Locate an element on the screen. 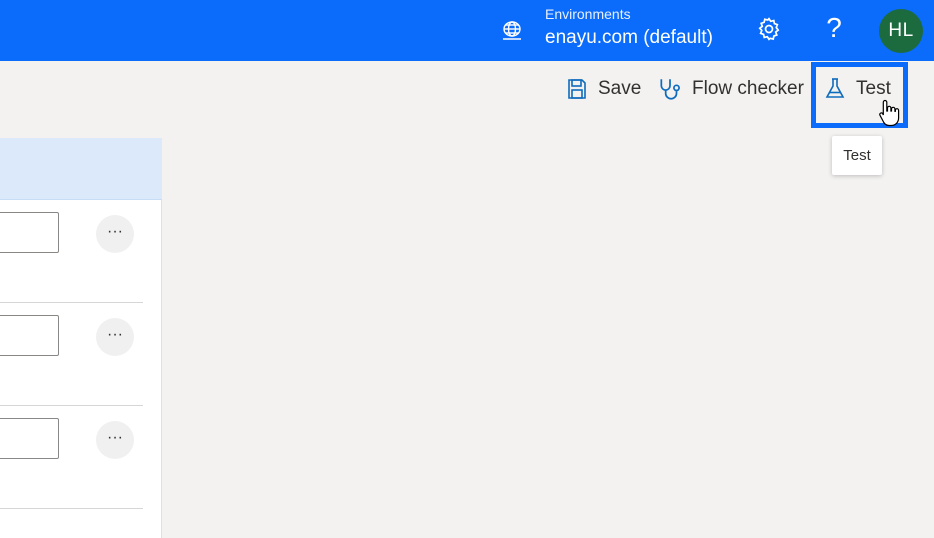 Image resolution: width=934 pixels, height=538 pixels. save-button: Save is located at coordinates (603, 88).